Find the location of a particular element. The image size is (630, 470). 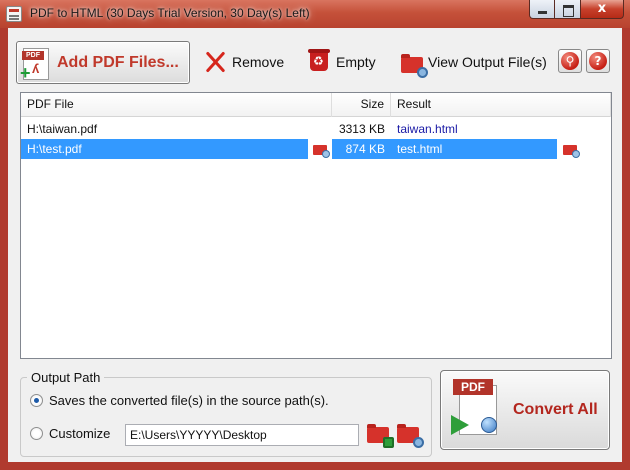

table-row: H:\test.pdf 874 KB test.html is located at coordinates (316, 149).